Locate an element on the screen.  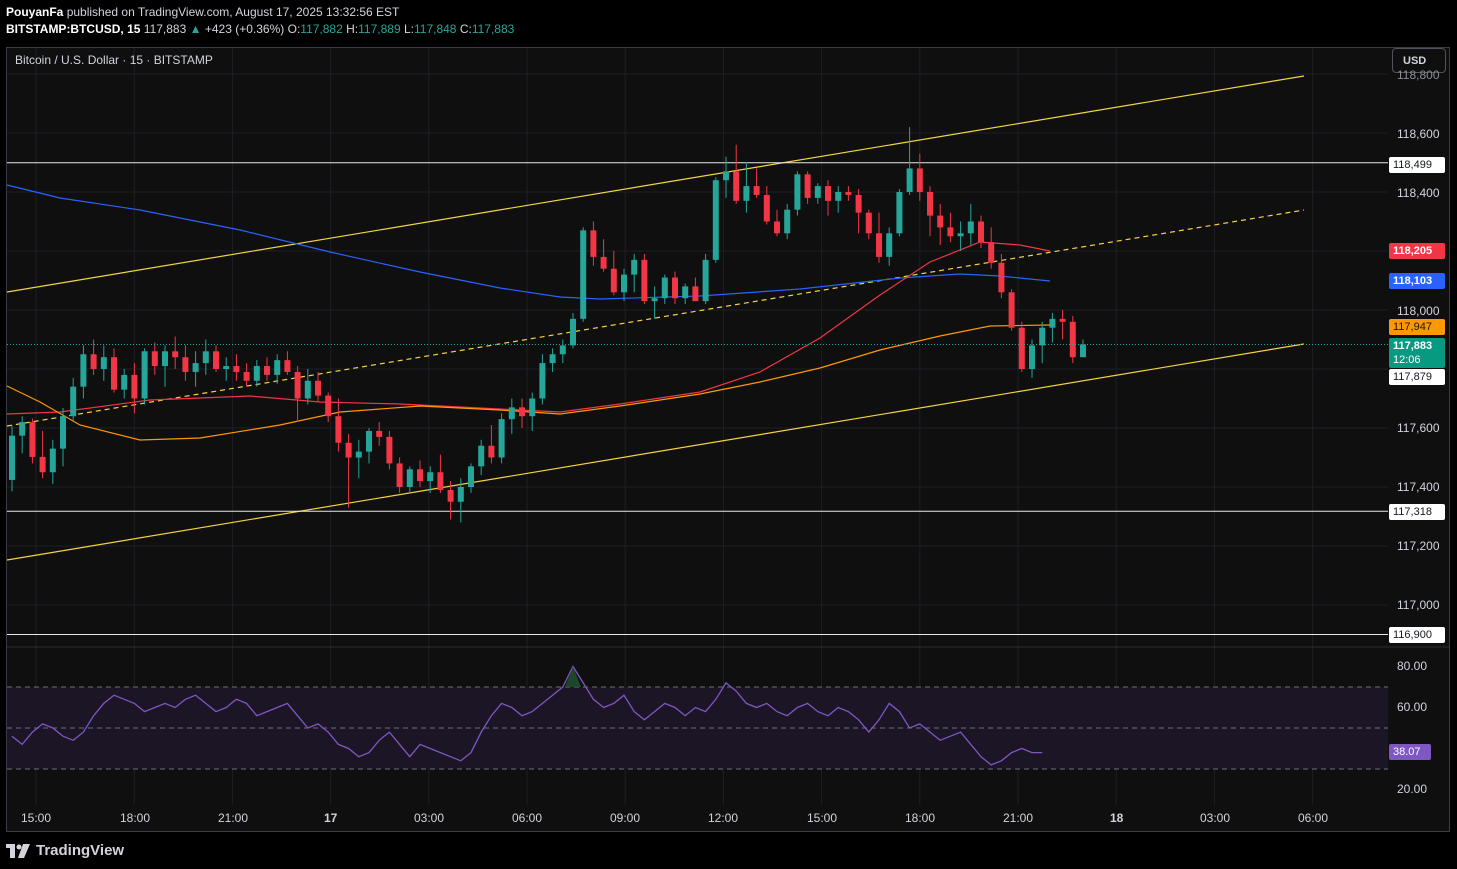
ema-orange-tag: 117,947 is located at coordinates (1417, 327).